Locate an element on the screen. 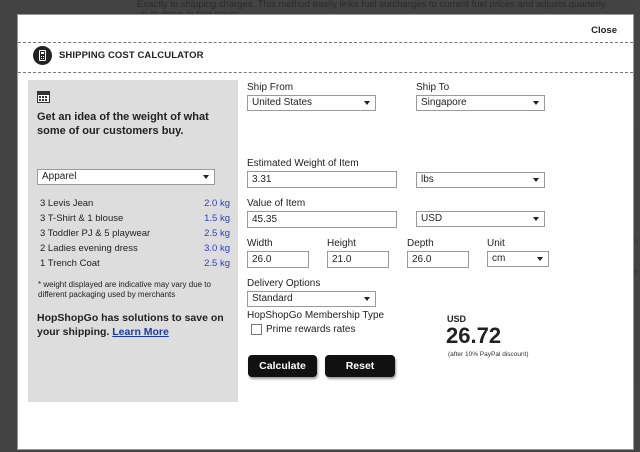  item-name: 1 Trench Coat is located at coordinates (70, 263).